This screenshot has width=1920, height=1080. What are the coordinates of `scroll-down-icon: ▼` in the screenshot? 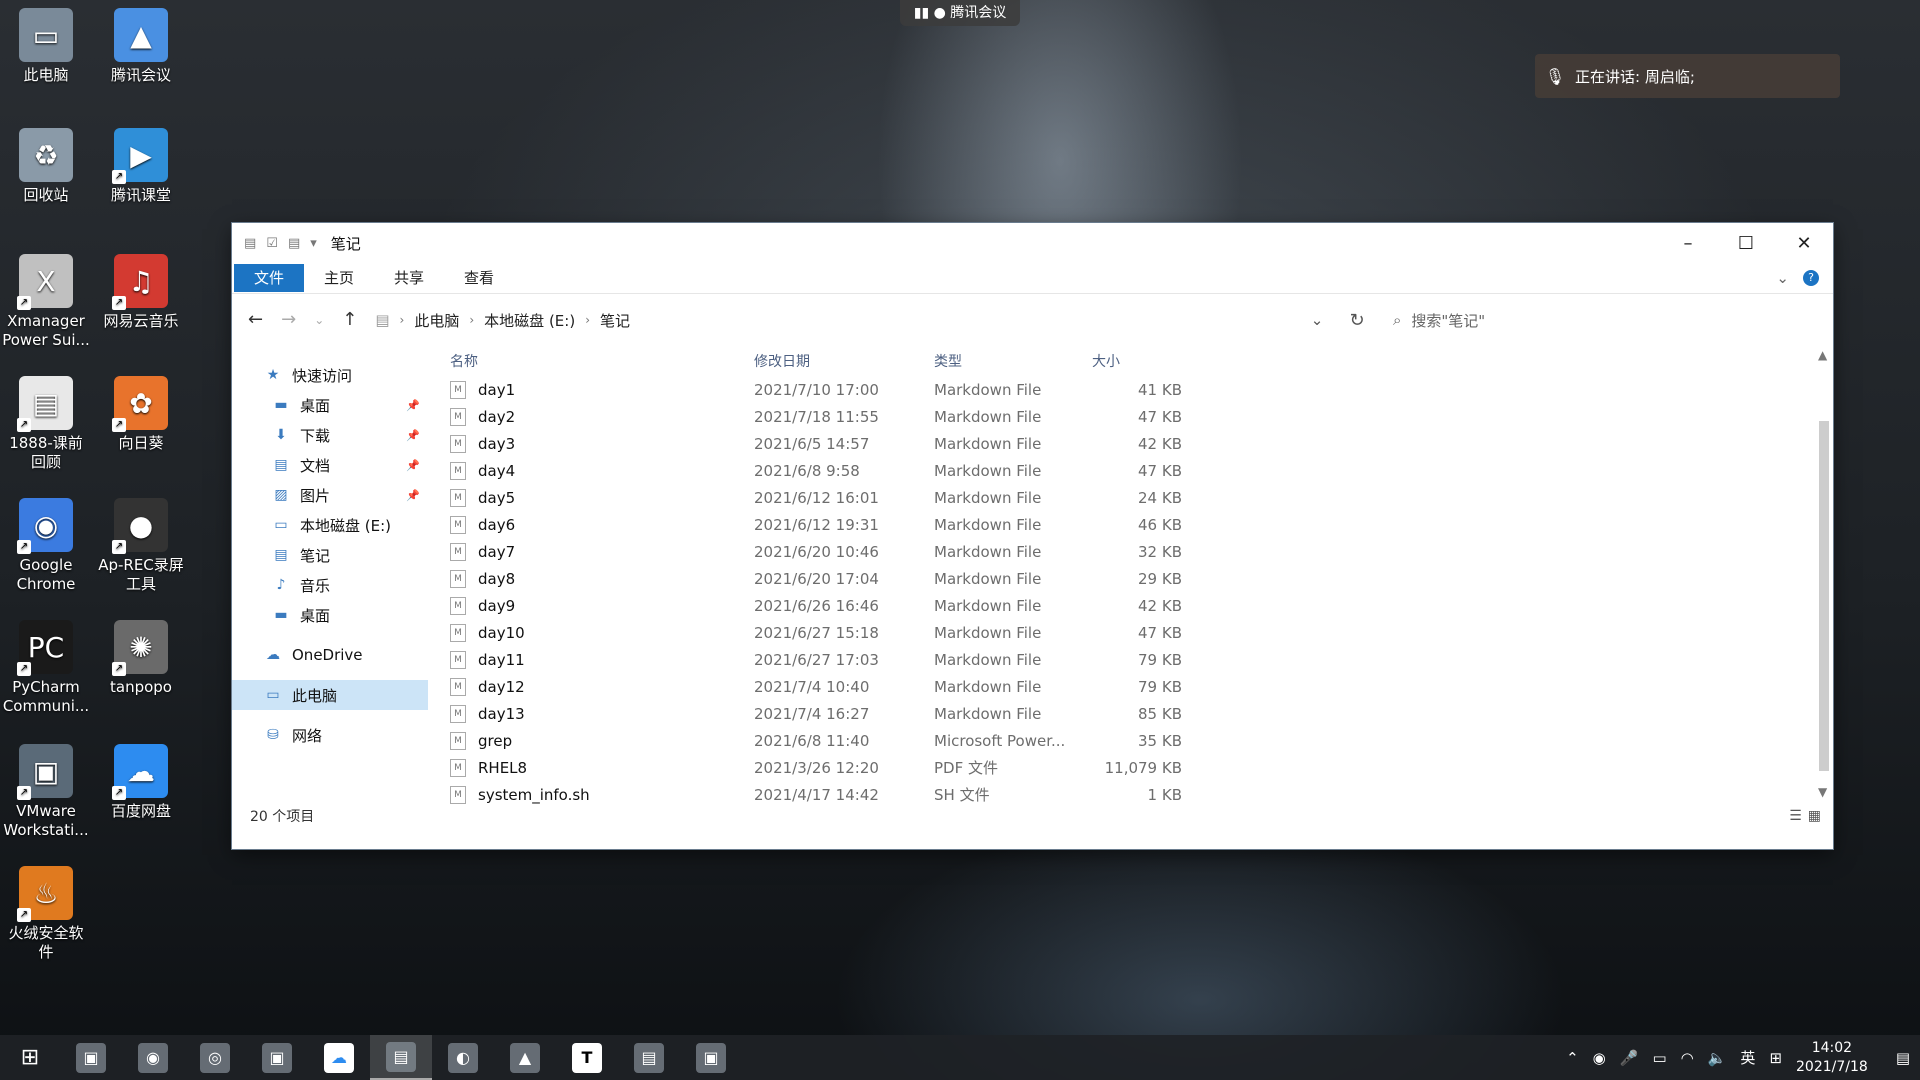 It's located at (1822, 792).